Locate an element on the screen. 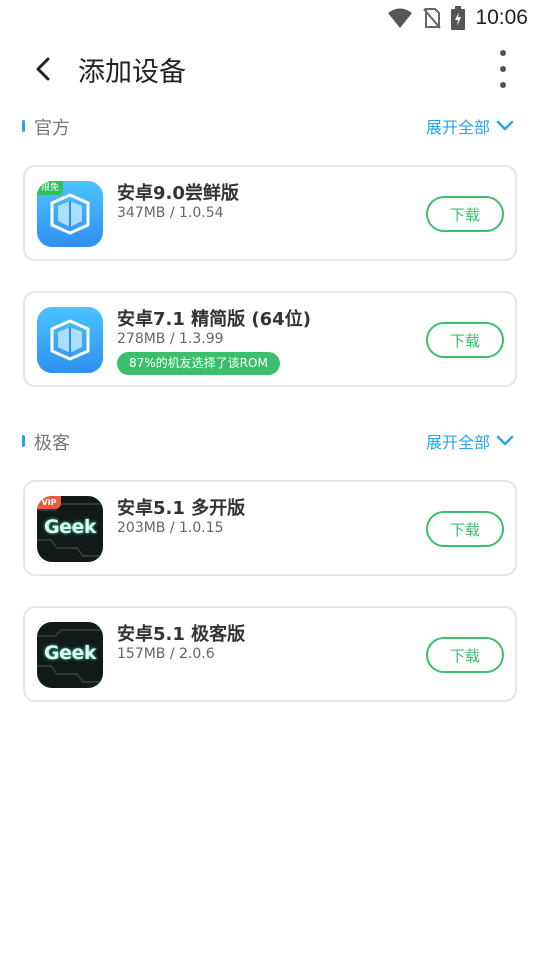 Image resolution: width=540 pixels, height=960 pixels. chevron-left-icon is located at coordinates (43, 69).